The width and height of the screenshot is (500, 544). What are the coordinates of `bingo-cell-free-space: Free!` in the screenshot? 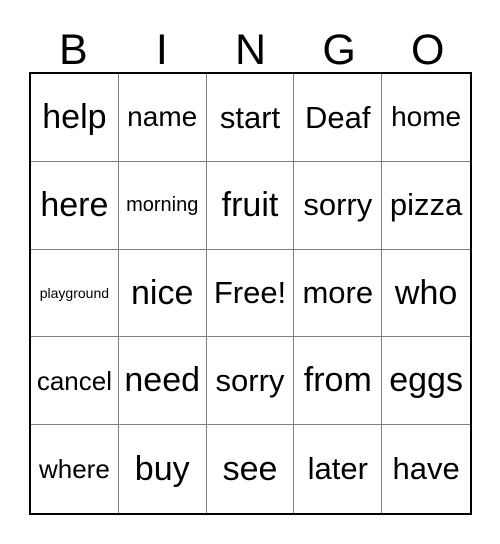 It's located at (250, 293).